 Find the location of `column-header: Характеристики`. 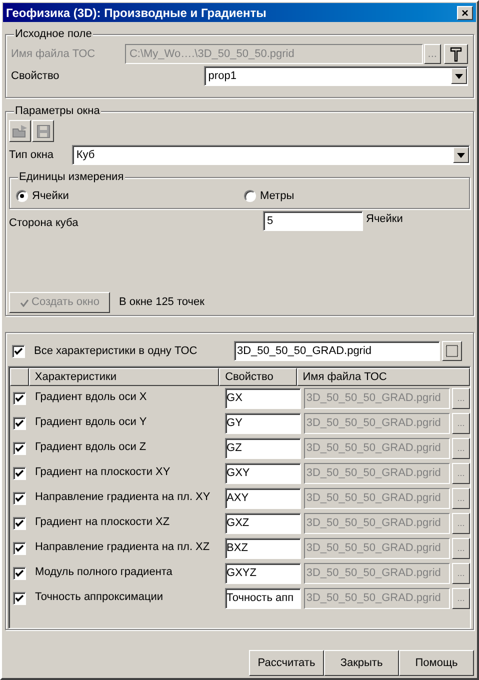

column-header: Характеристики is located at coordinates (124, 377).